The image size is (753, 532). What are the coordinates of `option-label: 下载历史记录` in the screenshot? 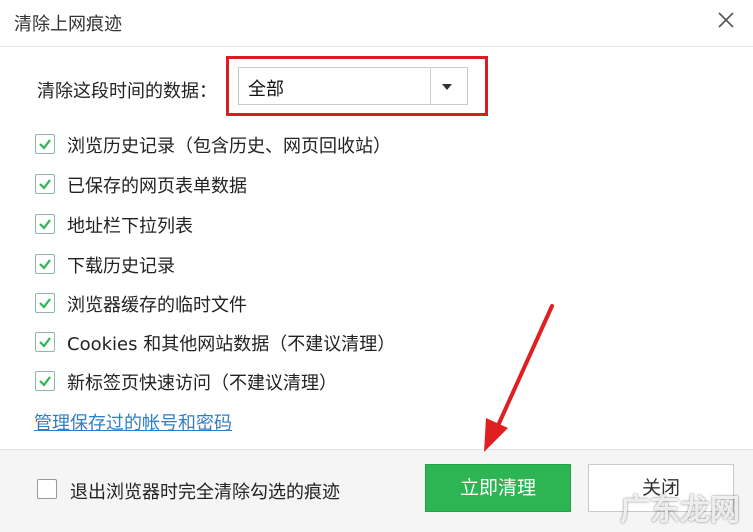 It's located at (121, 266).